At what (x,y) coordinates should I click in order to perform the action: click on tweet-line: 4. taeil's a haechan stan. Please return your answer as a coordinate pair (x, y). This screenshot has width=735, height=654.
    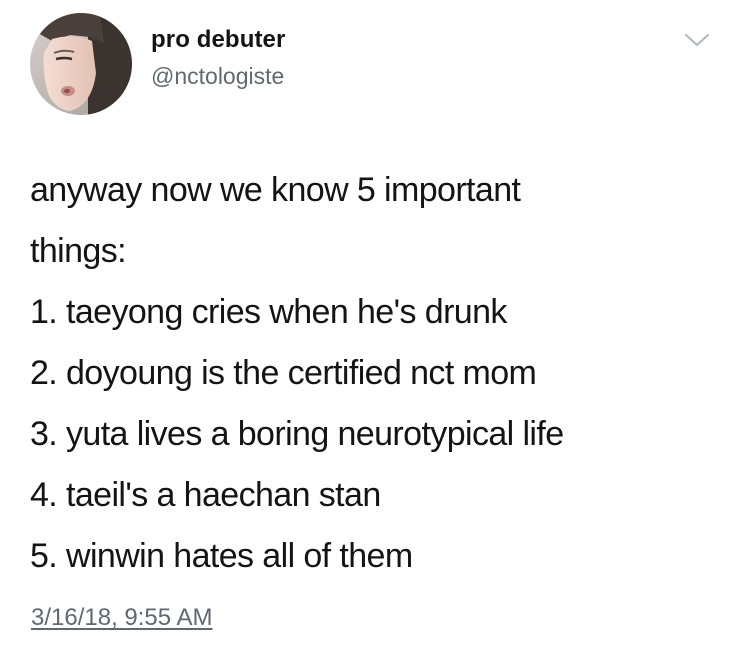
    Looking at the image, I should click on (205, 495).